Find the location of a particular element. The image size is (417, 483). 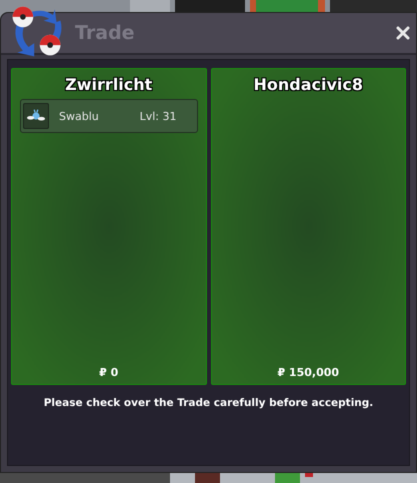

bird-icon is located at coordinates (36, 116).